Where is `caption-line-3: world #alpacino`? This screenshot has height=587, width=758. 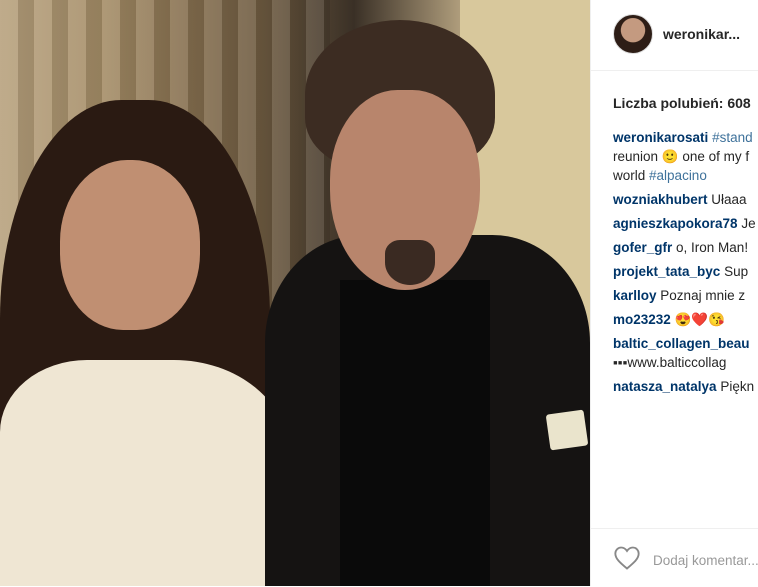 caption-line-3: world #alpacino is located at coordinates (685, 175).